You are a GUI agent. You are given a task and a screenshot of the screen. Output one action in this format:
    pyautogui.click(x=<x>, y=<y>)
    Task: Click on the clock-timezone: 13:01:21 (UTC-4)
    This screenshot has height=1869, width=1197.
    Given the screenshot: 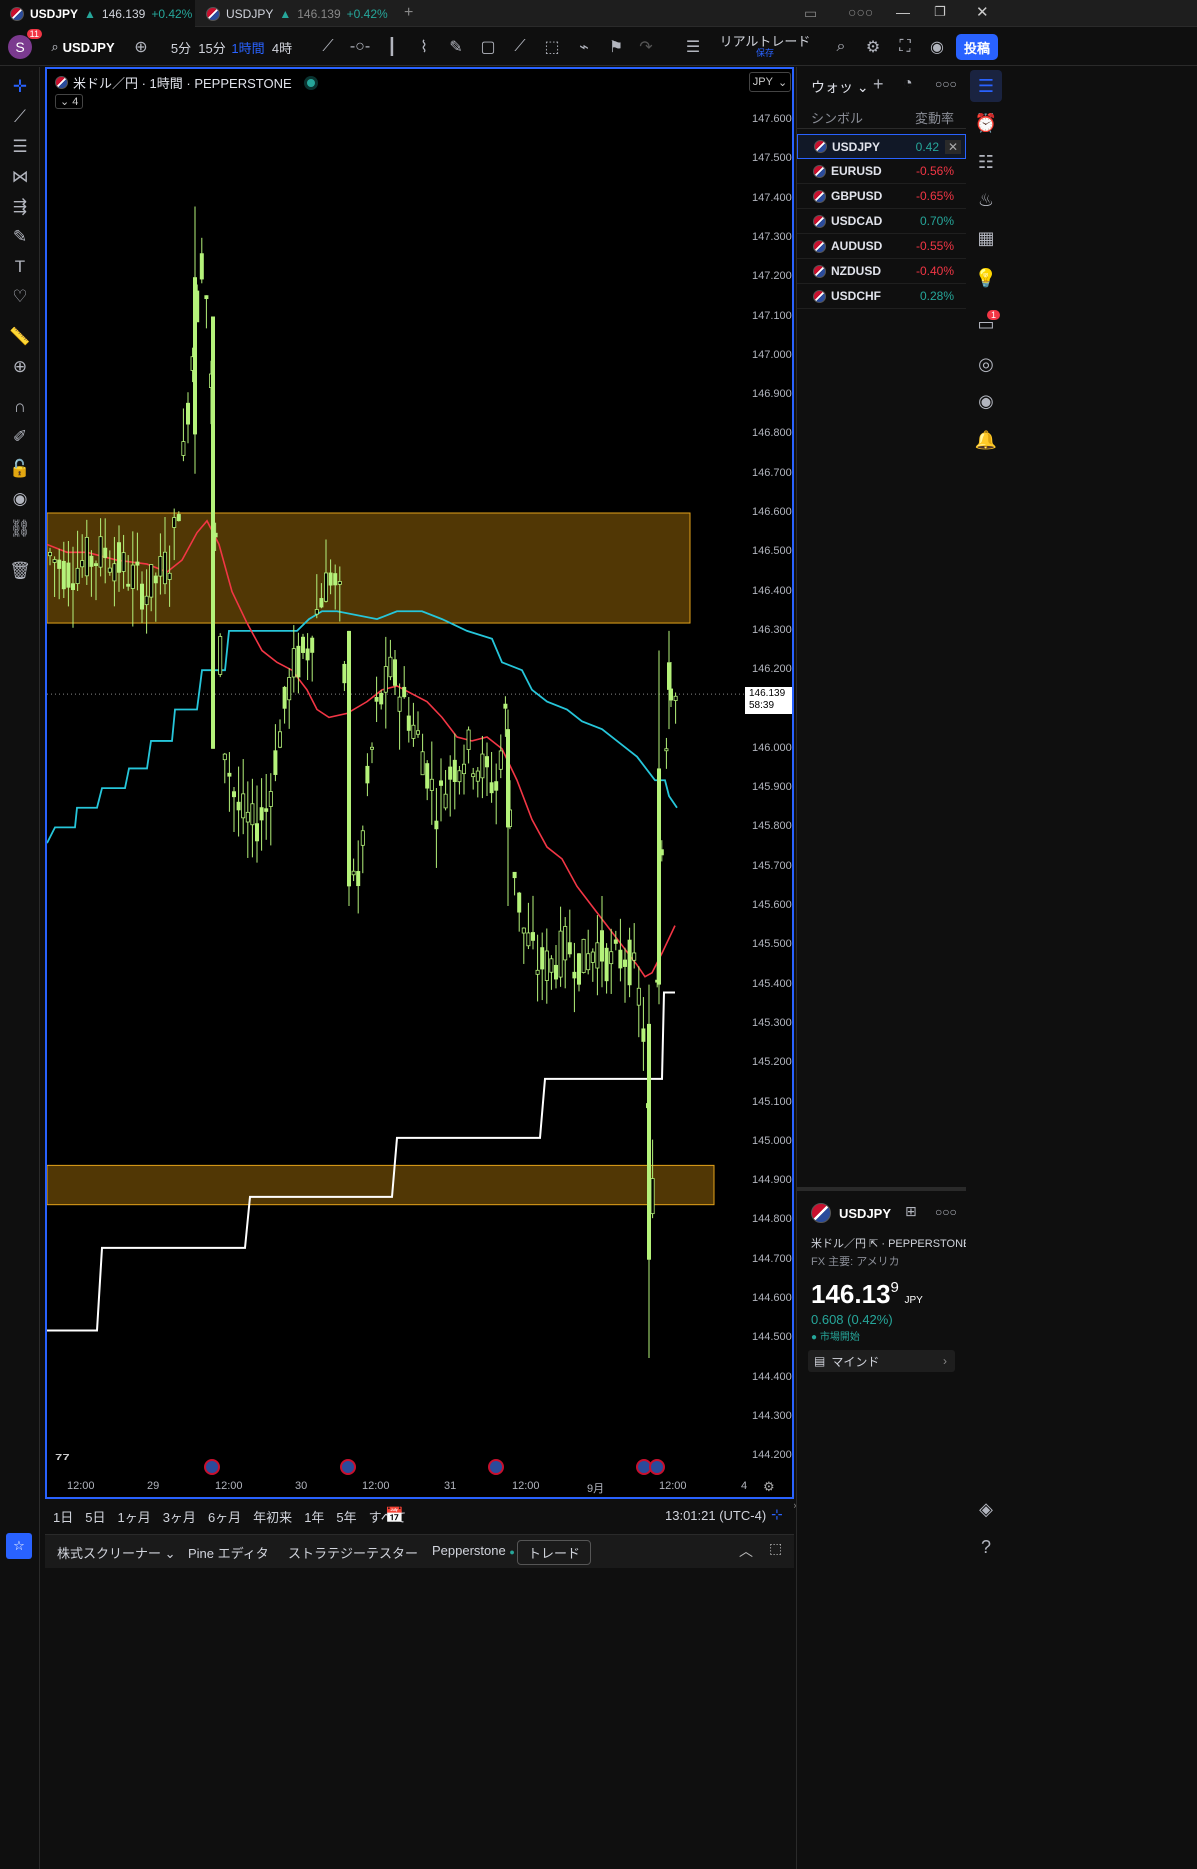 What is the action you would take?
    pyautogui.click(x=715, y=1515)
    